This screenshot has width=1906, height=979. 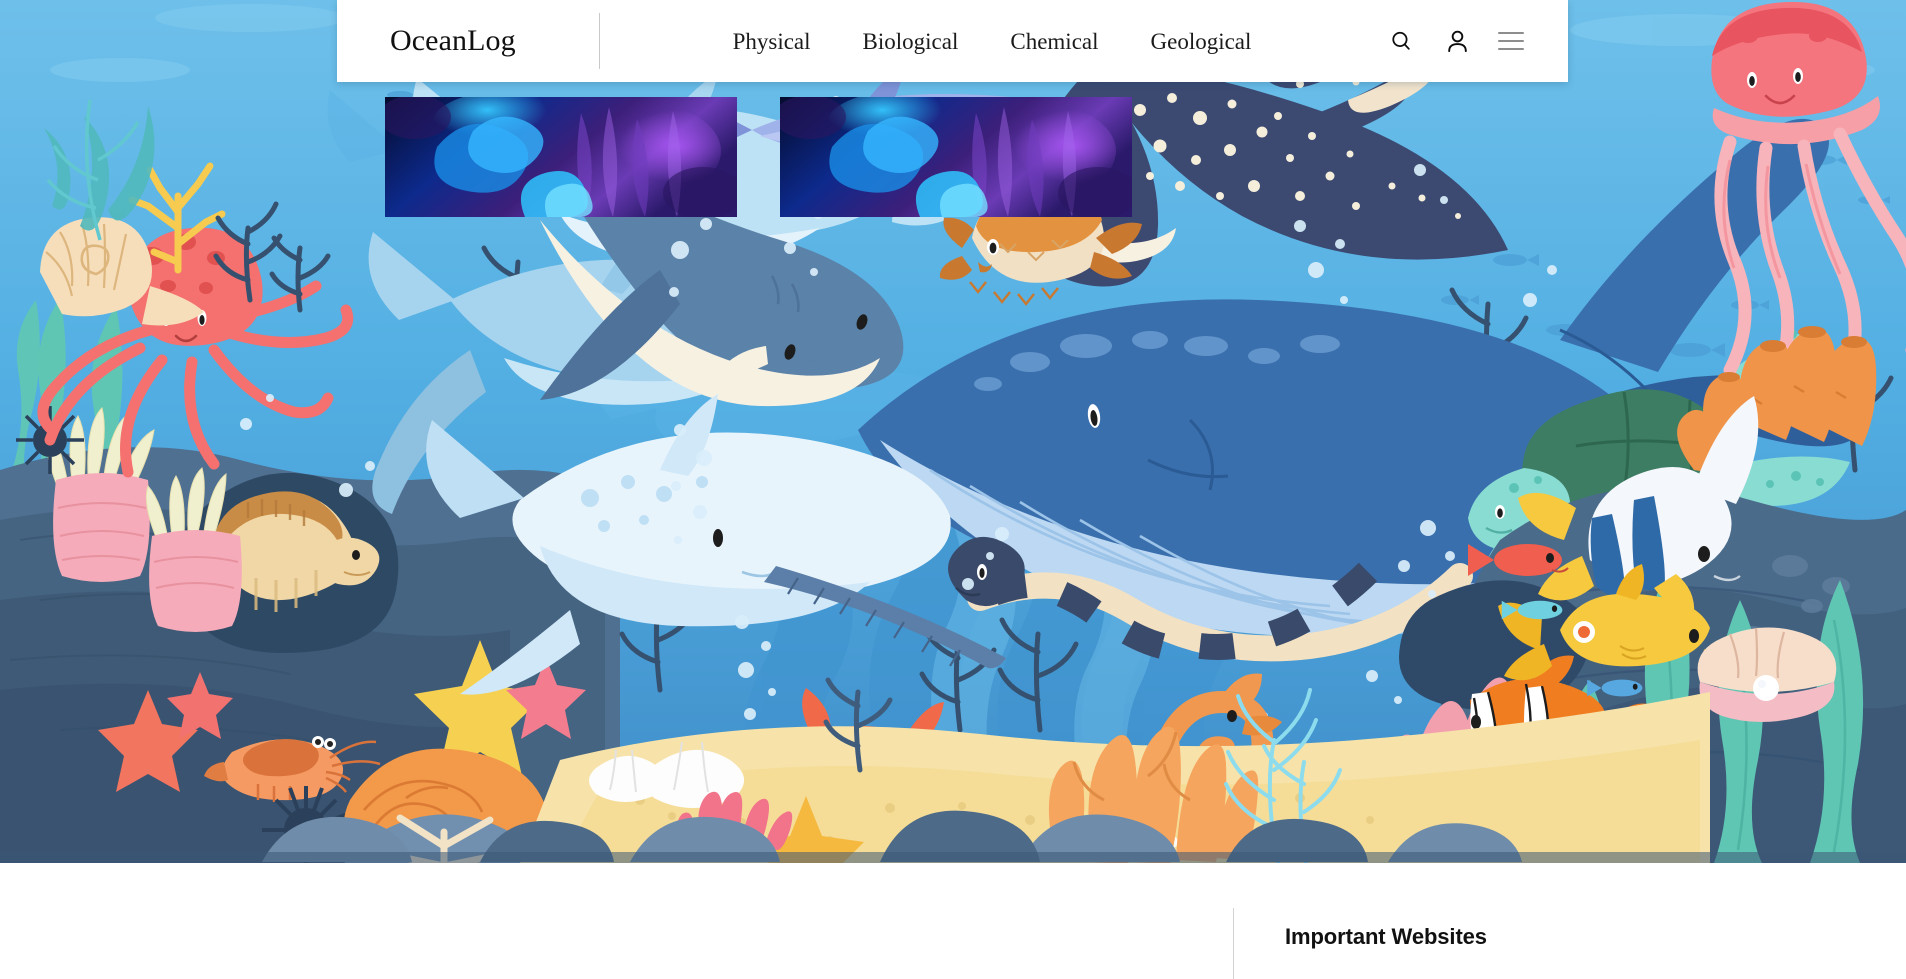 I want to click on nav-item-biological: Biological, so click(x=911, y=41).